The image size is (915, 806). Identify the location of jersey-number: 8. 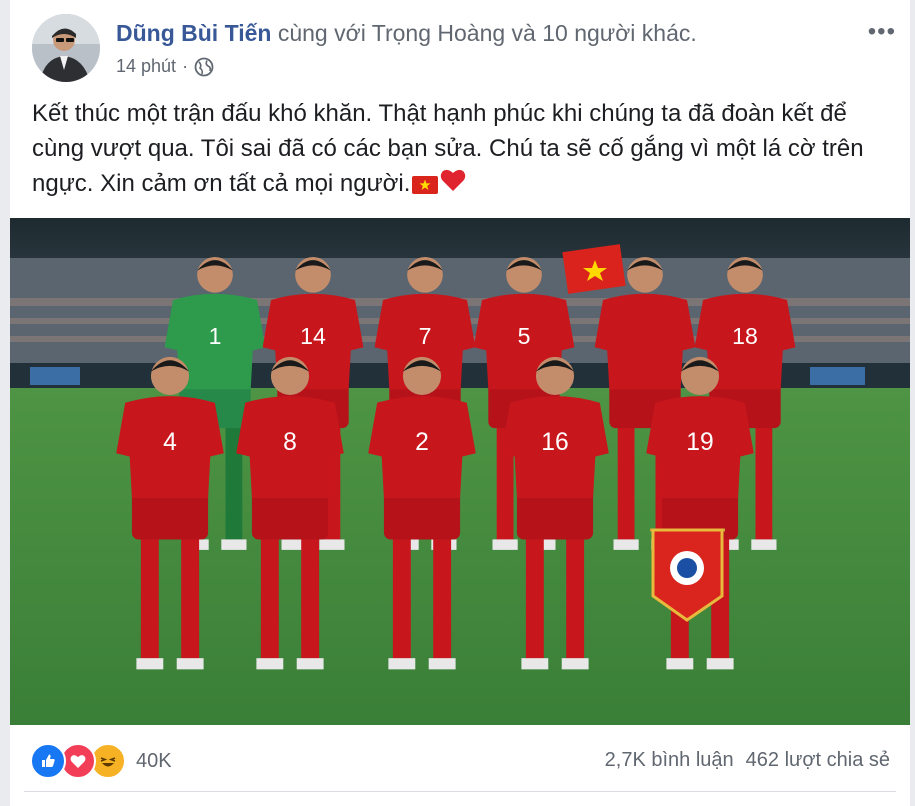
(290, 442).